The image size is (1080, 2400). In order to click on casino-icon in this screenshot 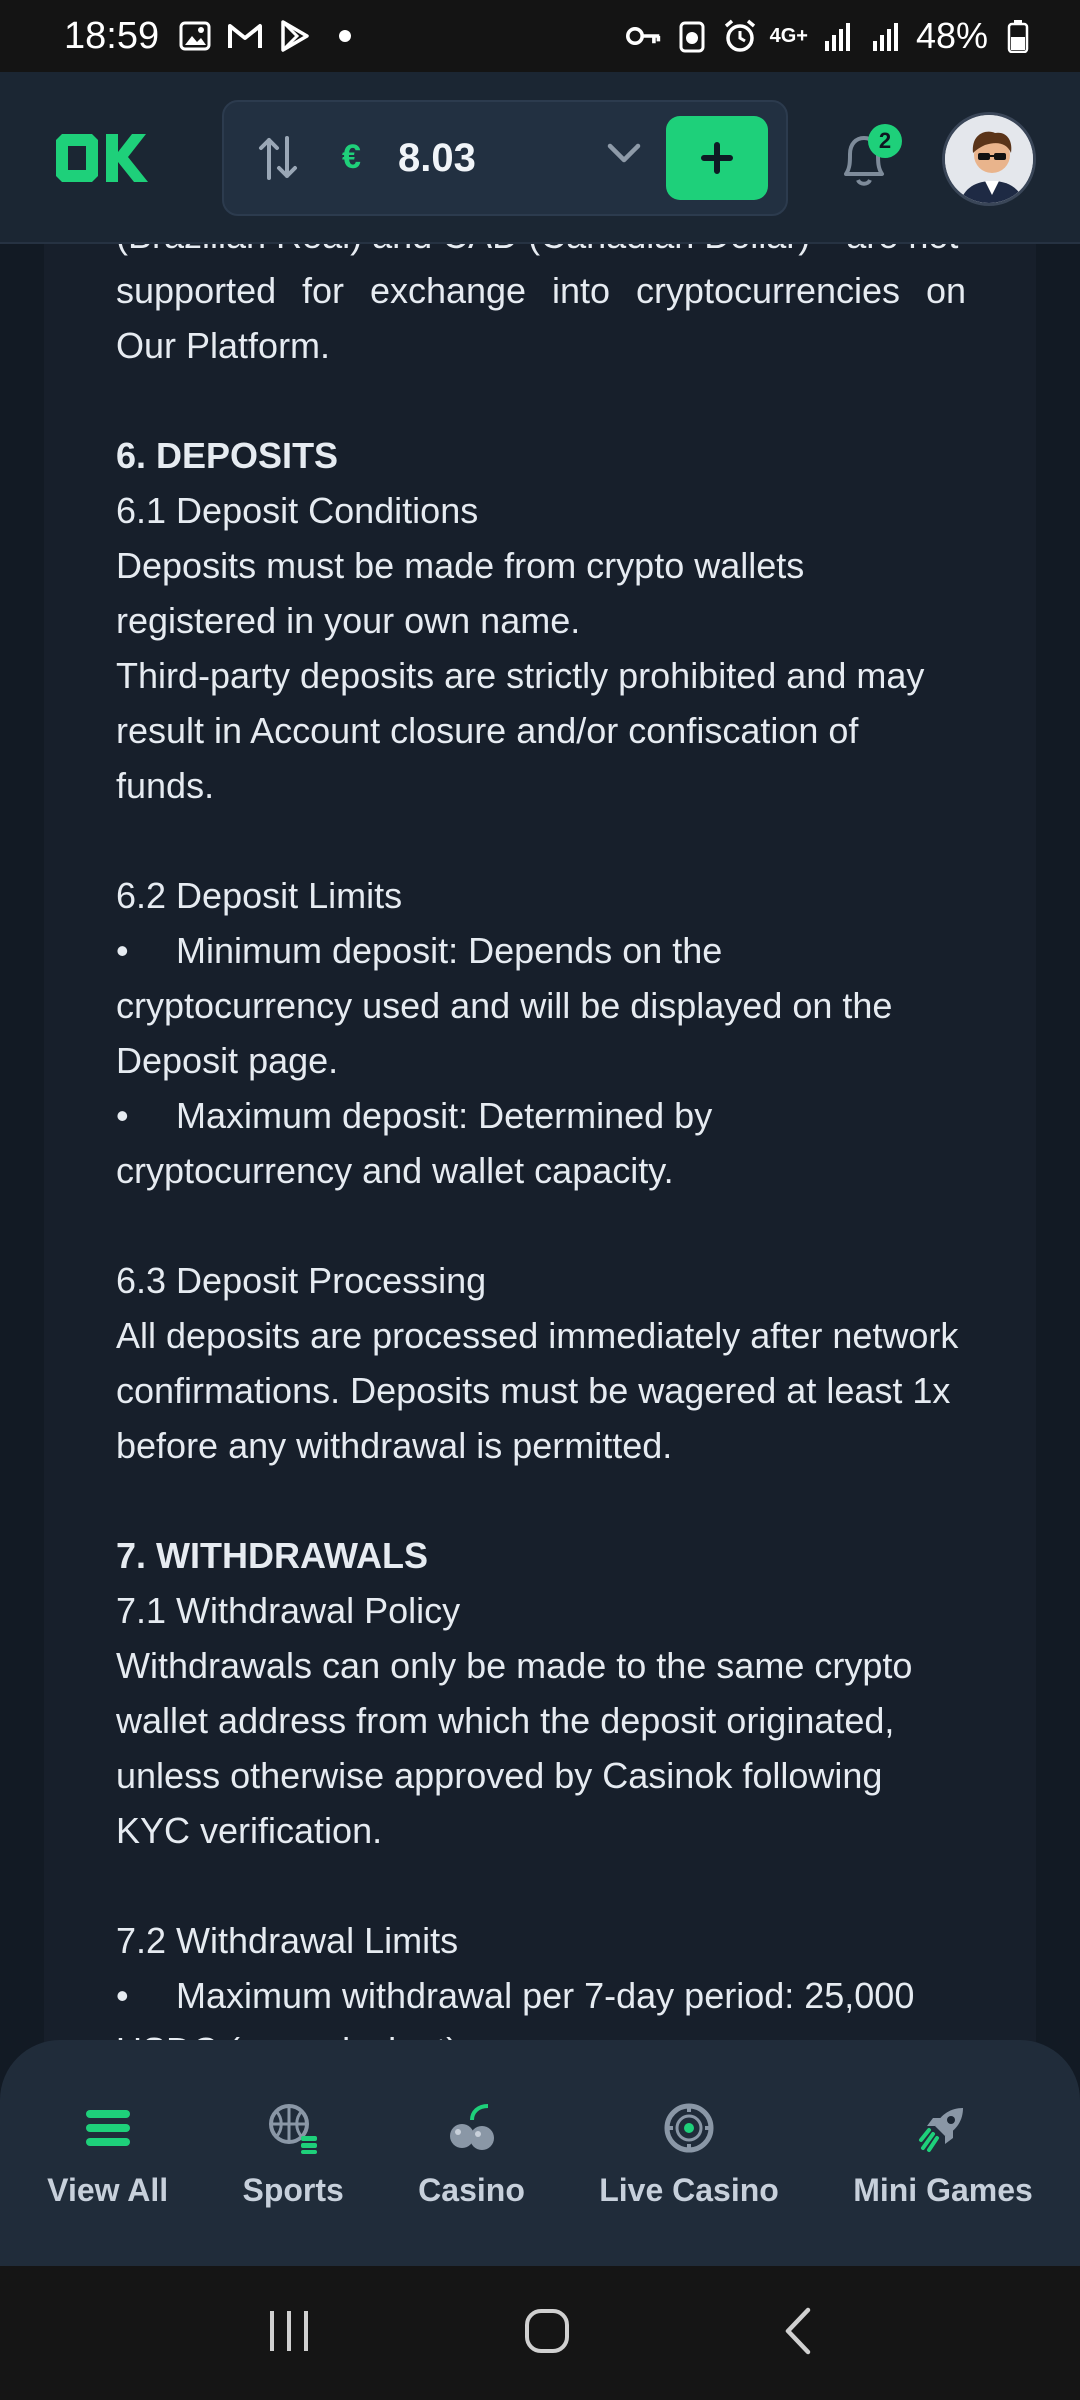, I will do `click(472, 2128)`.